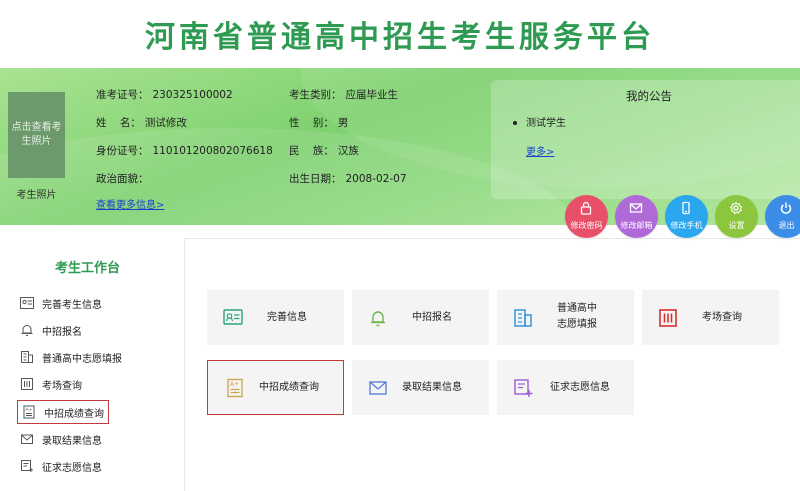 This screenshot has width=800, height=491. Describe the element at coordinates (324, 151) in the screenshot. I see `info-ethnicity: 民 族： 汉族` at that location.